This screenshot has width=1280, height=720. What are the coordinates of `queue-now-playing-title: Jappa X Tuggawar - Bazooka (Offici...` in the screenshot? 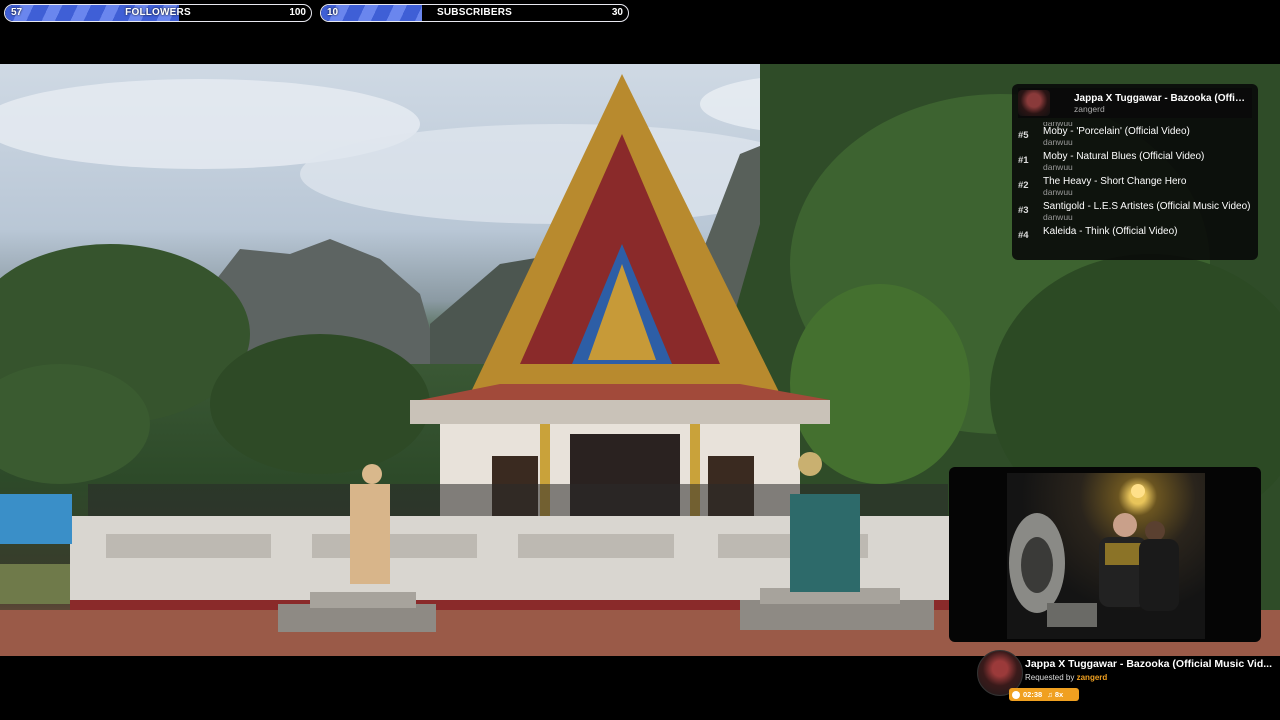 It's located at (1160, 98).